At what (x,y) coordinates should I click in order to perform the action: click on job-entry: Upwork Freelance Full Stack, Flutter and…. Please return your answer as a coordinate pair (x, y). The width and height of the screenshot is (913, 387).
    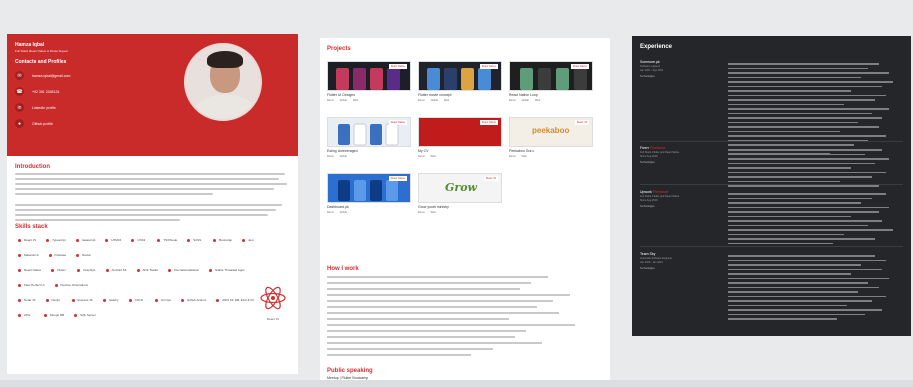
    Looking at the image, I should click on (771, 217).